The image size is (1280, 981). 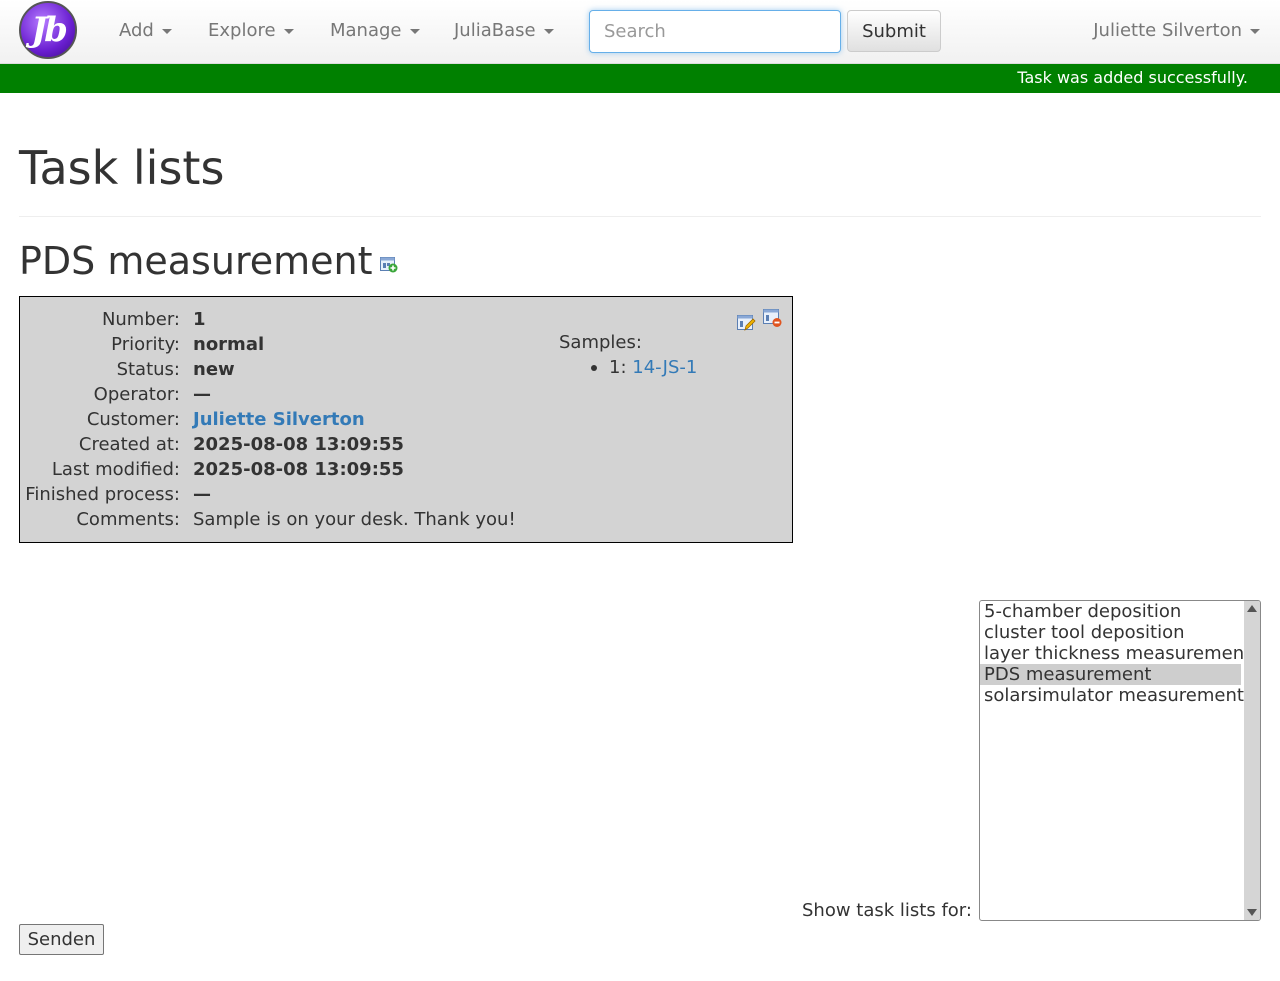 What do you see at coordinates (495, 30) in the screenshot?
I see `nav-menu-label: JuliaBase` at bounding box center [495, 30].